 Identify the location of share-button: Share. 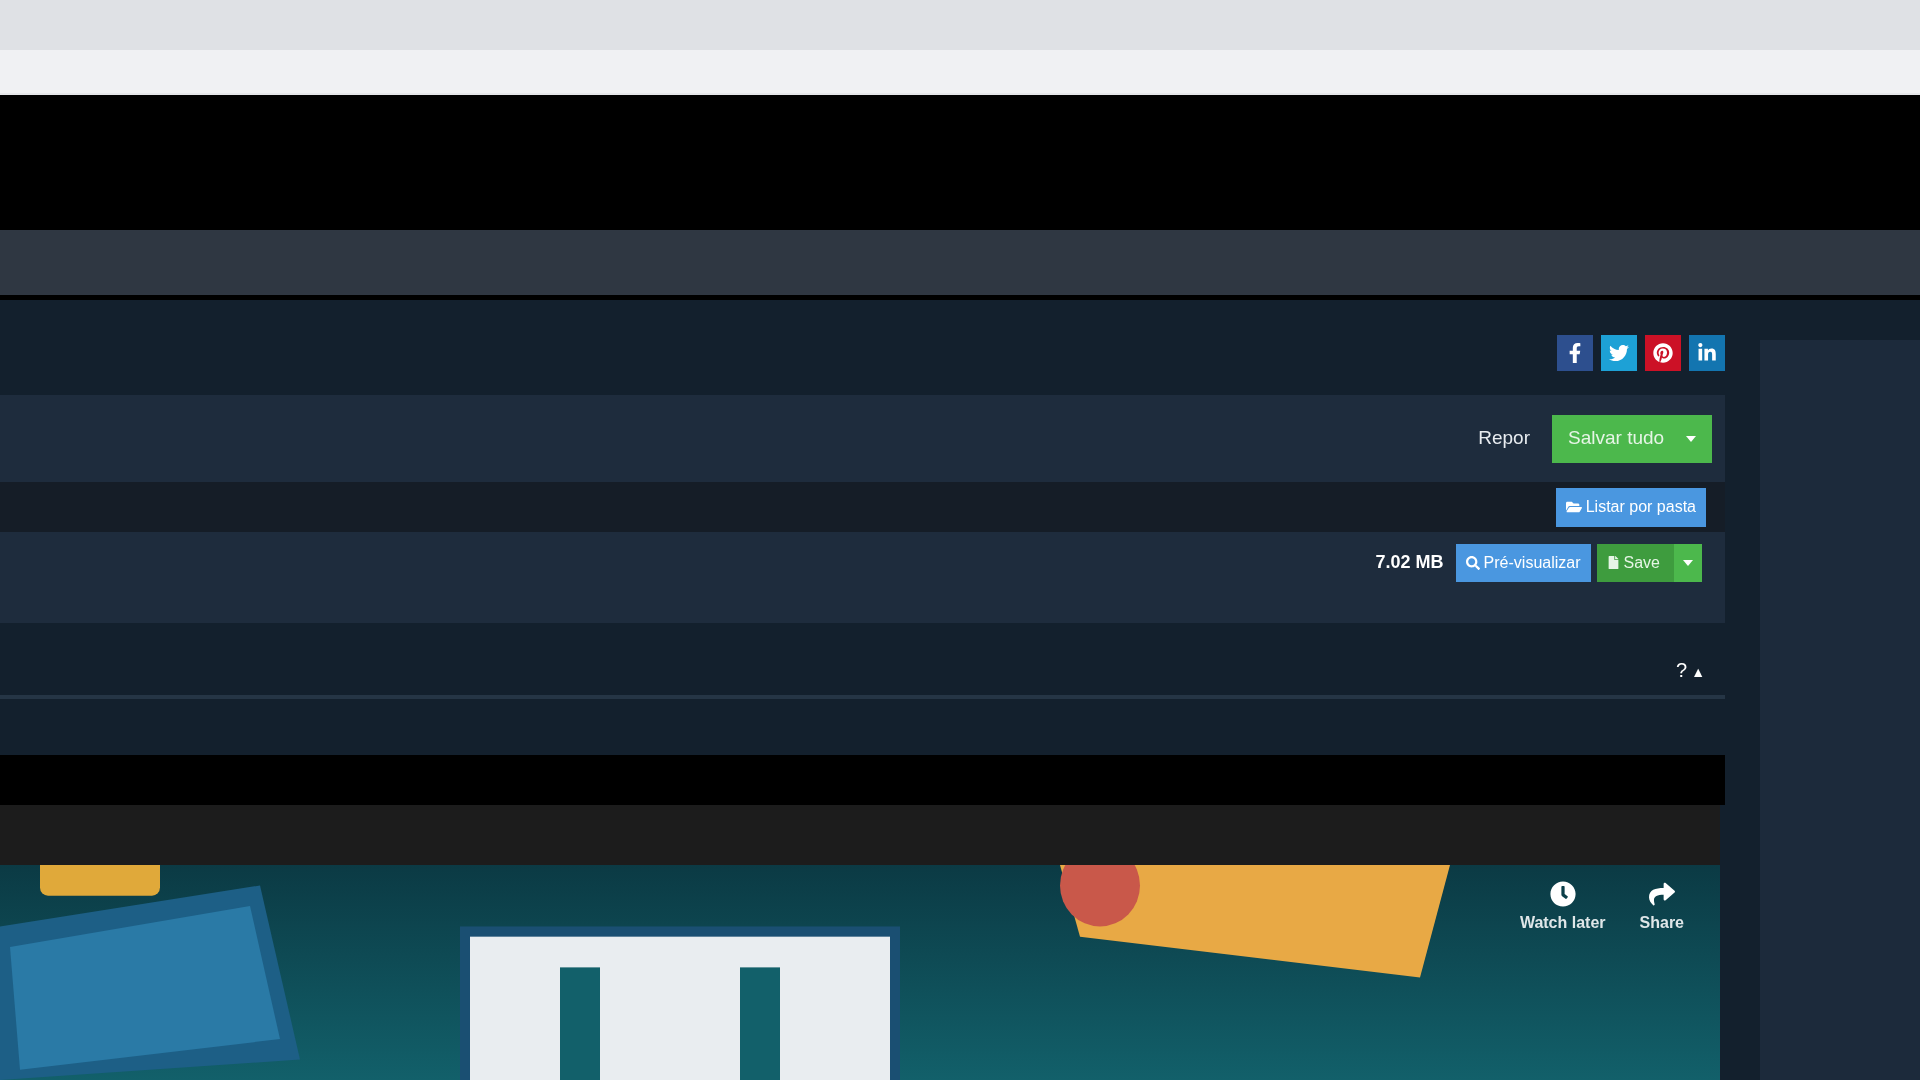
(1661, 908).